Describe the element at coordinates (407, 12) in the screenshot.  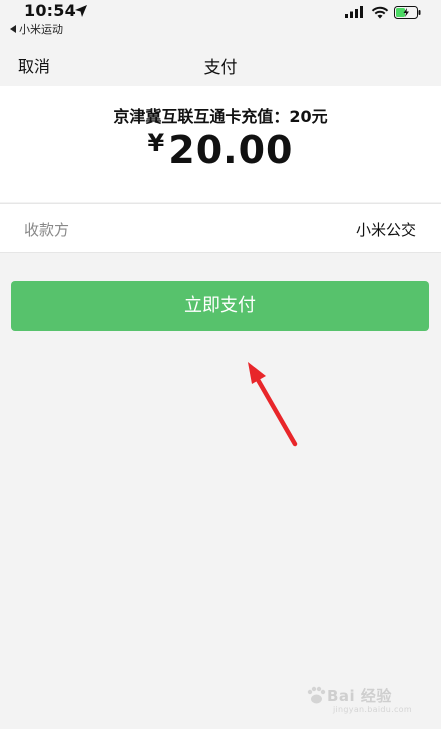
I see `battery-charging-icon` at that location.